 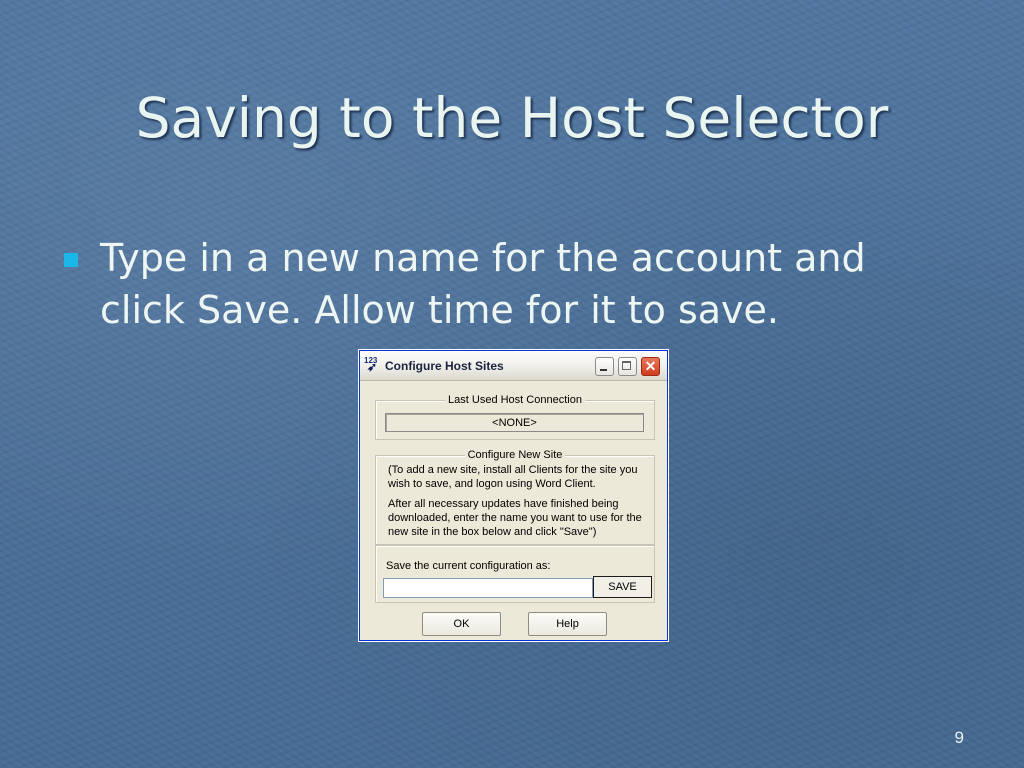 What do you see at coordinates (371, 365) in the screenshot?
I see `app-icon: 123 ➶` at bounding box center [371, 365].